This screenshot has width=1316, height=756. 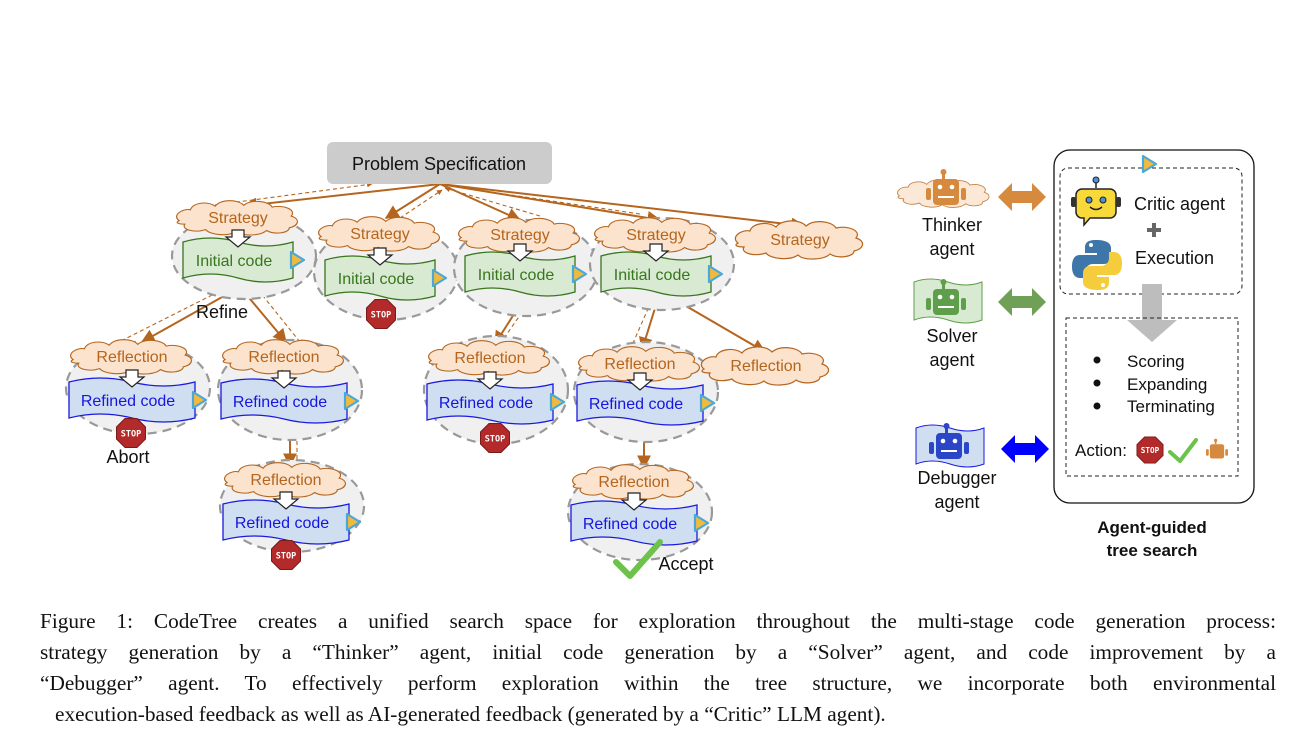 I want to click on debugger-agent: Debugger agent, so click(x=982, y=467).